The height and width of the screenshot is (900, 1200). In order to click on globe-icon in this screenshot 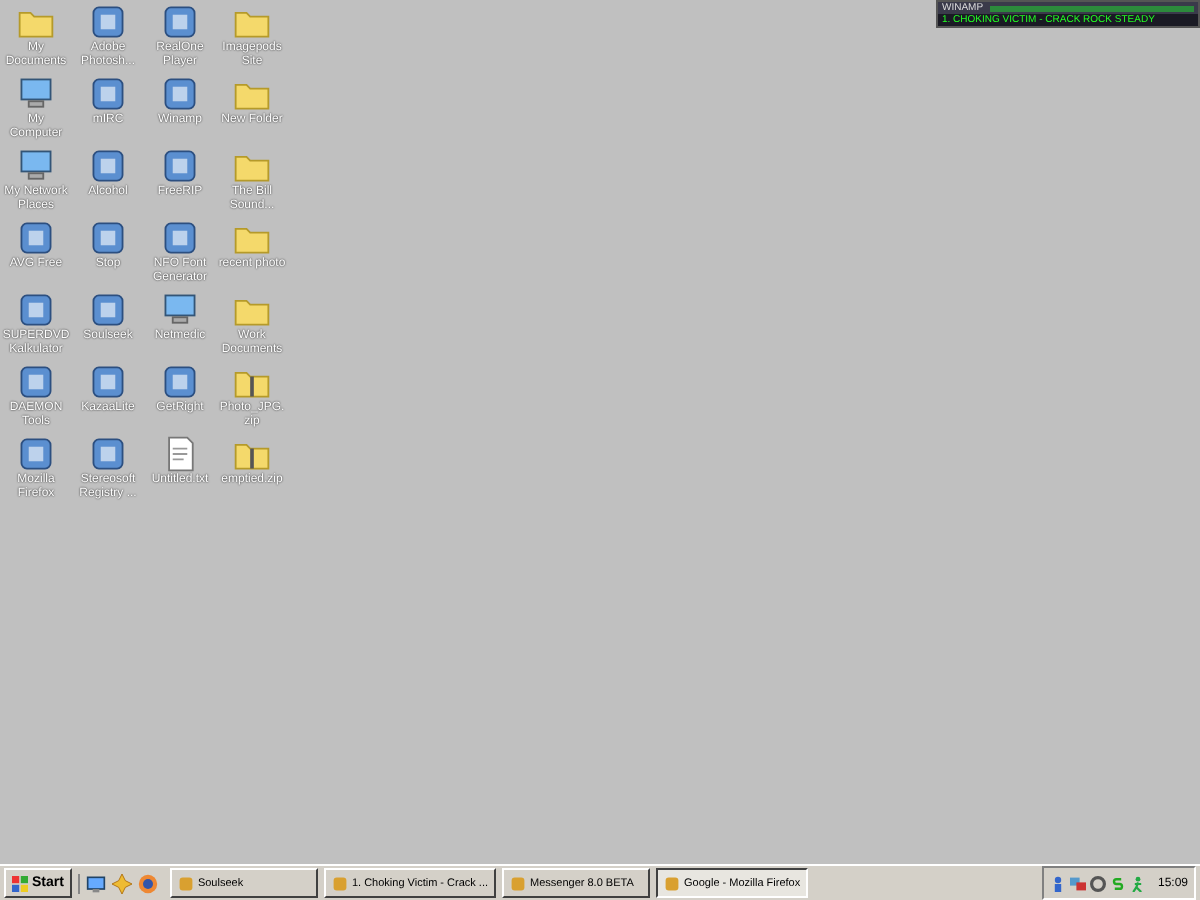, I will do `click(147, 883)`.